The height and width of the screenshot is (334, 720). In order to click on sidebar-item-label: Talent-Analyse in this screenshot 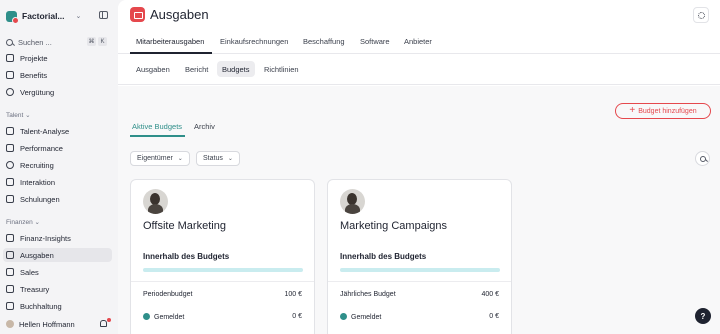, I will do `click(45, 131)`.